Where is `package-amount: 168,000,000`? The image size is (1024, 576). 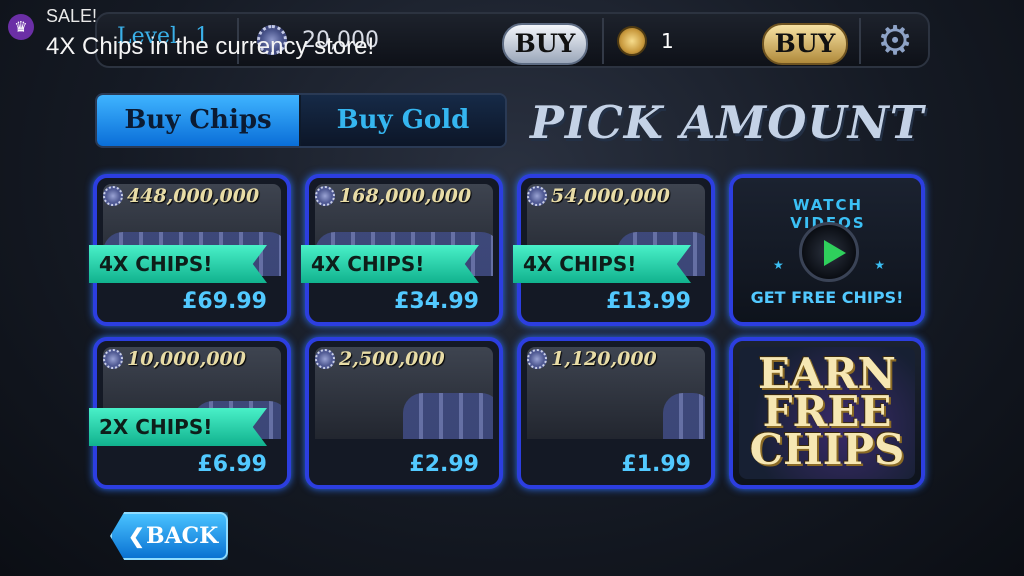 package-amount: 168,000,000 is located at coordinates (393, 196).